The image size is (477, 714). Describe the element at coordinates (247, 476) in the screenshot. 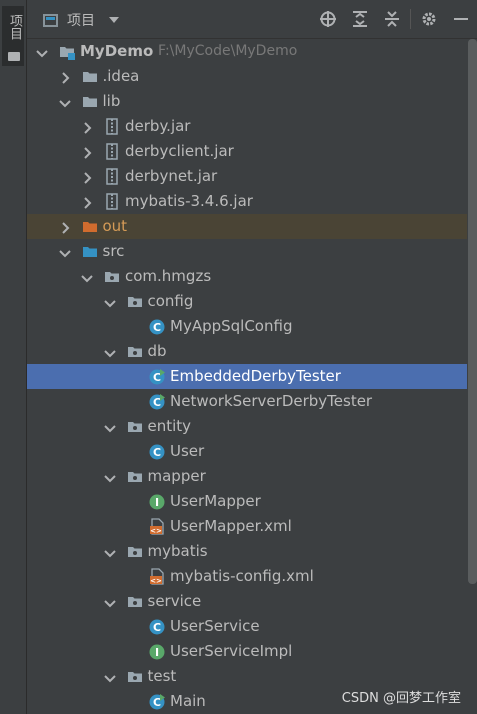

I see `tree-row: mapper` at that location.